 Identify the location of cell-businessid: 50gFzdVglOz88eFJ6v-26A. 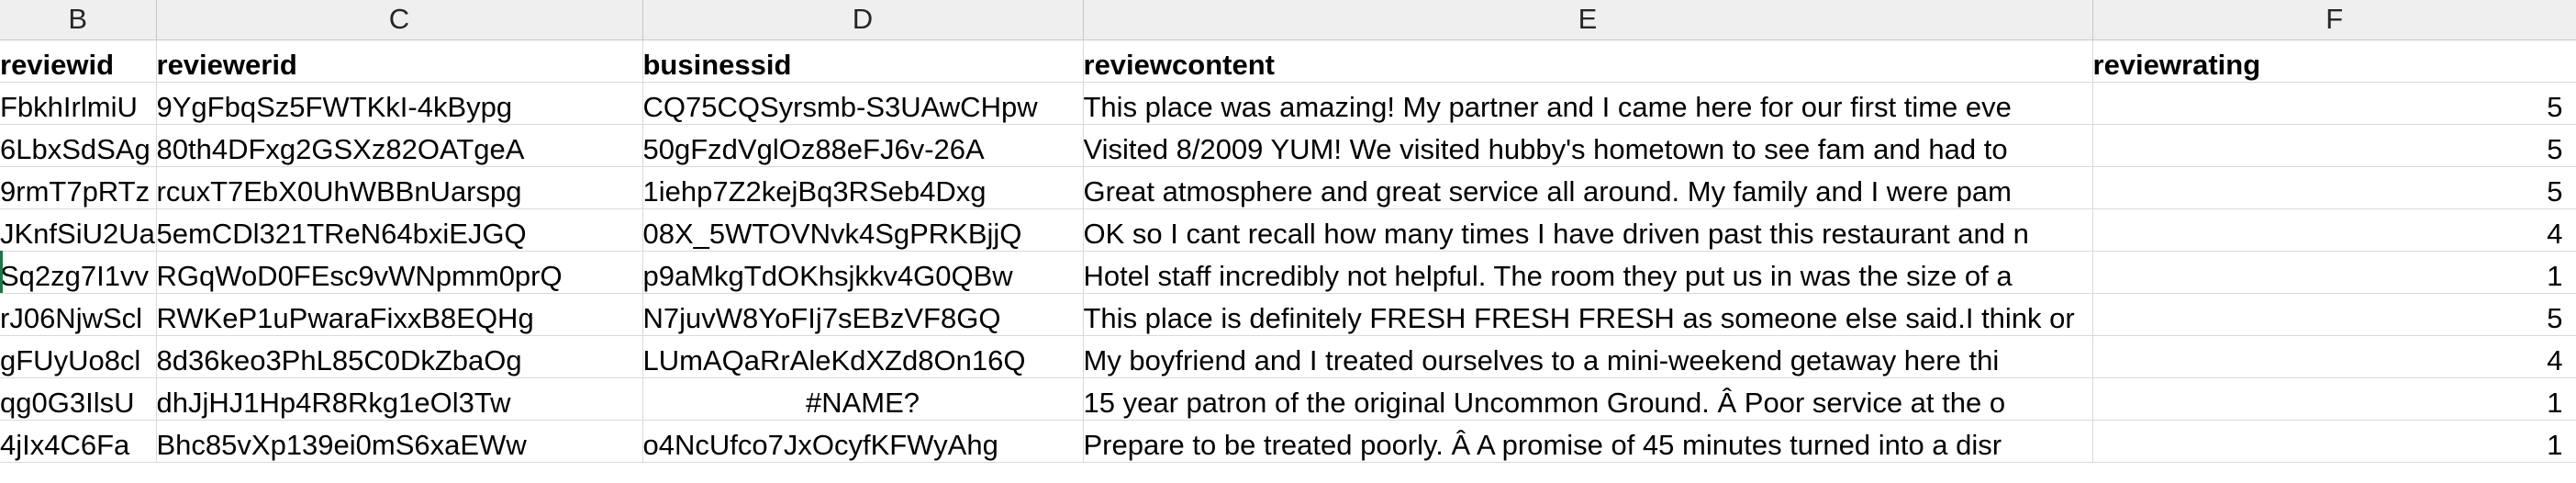
(863, 145).